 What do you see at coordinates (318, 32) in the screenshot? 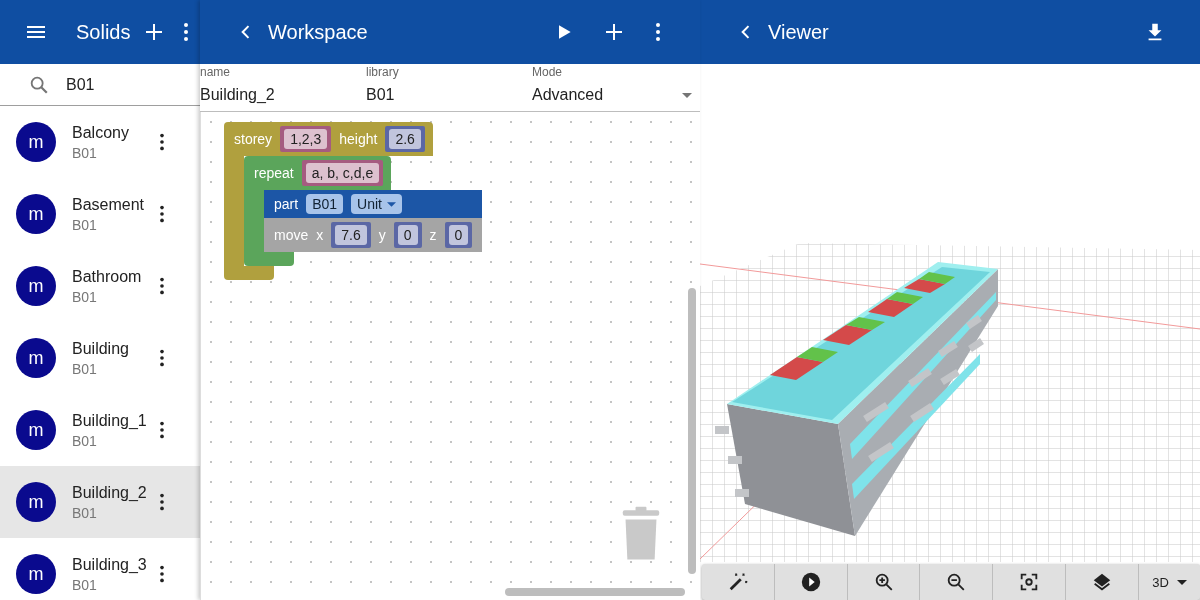
I see `panel-title: Workspace` at bounding box center [318, 32].